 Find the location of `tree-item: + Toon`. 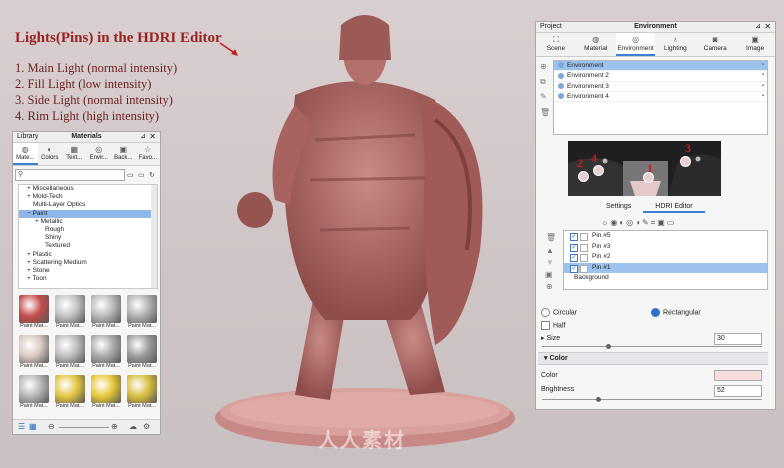

tree-item: + Toon is located at coordinates (88, 279).